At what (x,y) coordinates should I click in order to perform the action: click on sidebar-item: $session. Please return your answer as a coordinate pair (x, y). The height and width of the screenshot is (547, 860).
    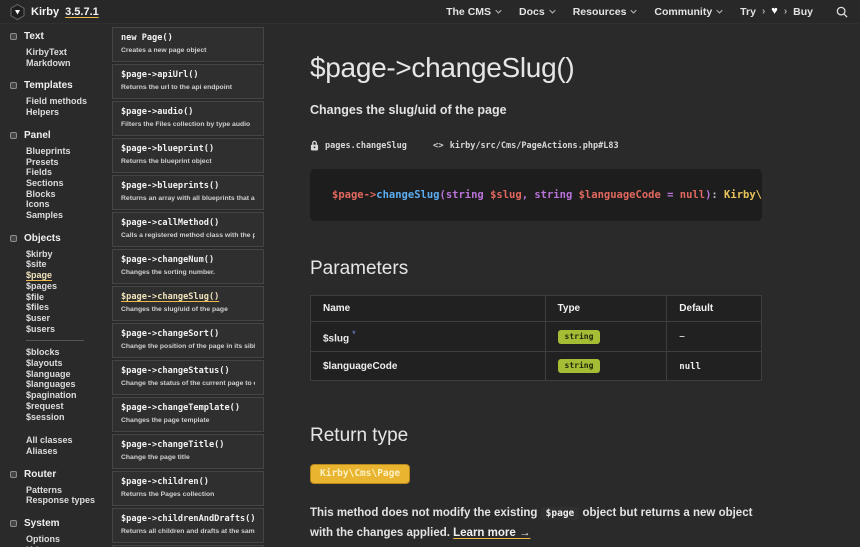
    Looking at the image, I should click on (69, 417).